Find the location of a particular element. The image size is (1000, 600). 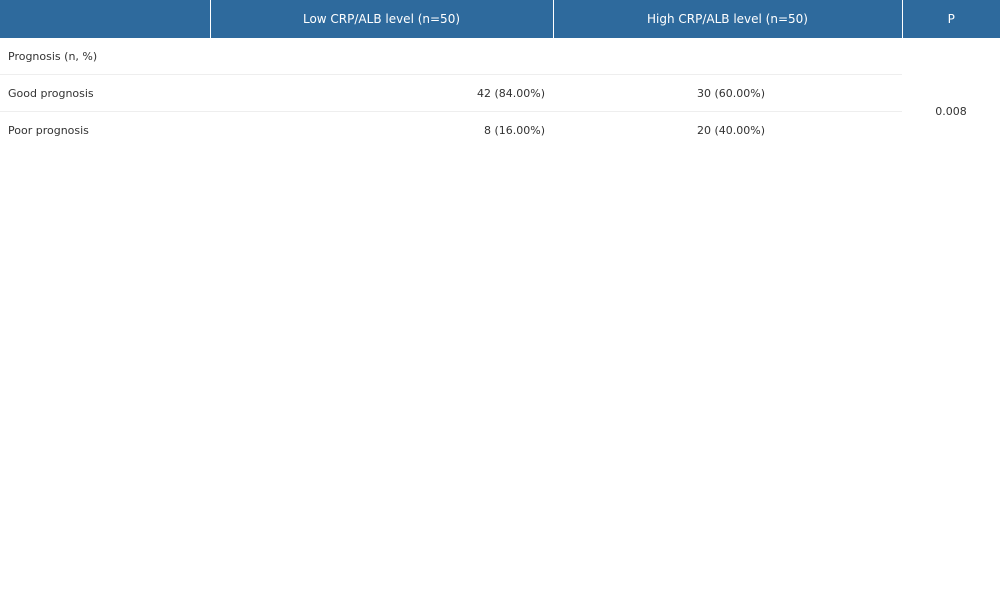

low-level-value: 42 (84.00%) is located at coordinates (381, 93).